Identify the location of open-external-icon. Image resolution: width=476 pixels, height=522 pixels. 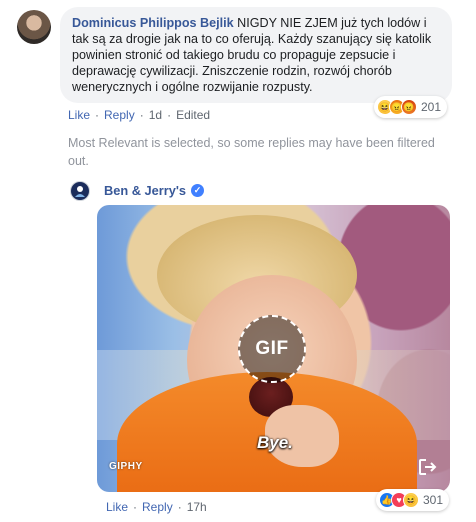
(428, 467).